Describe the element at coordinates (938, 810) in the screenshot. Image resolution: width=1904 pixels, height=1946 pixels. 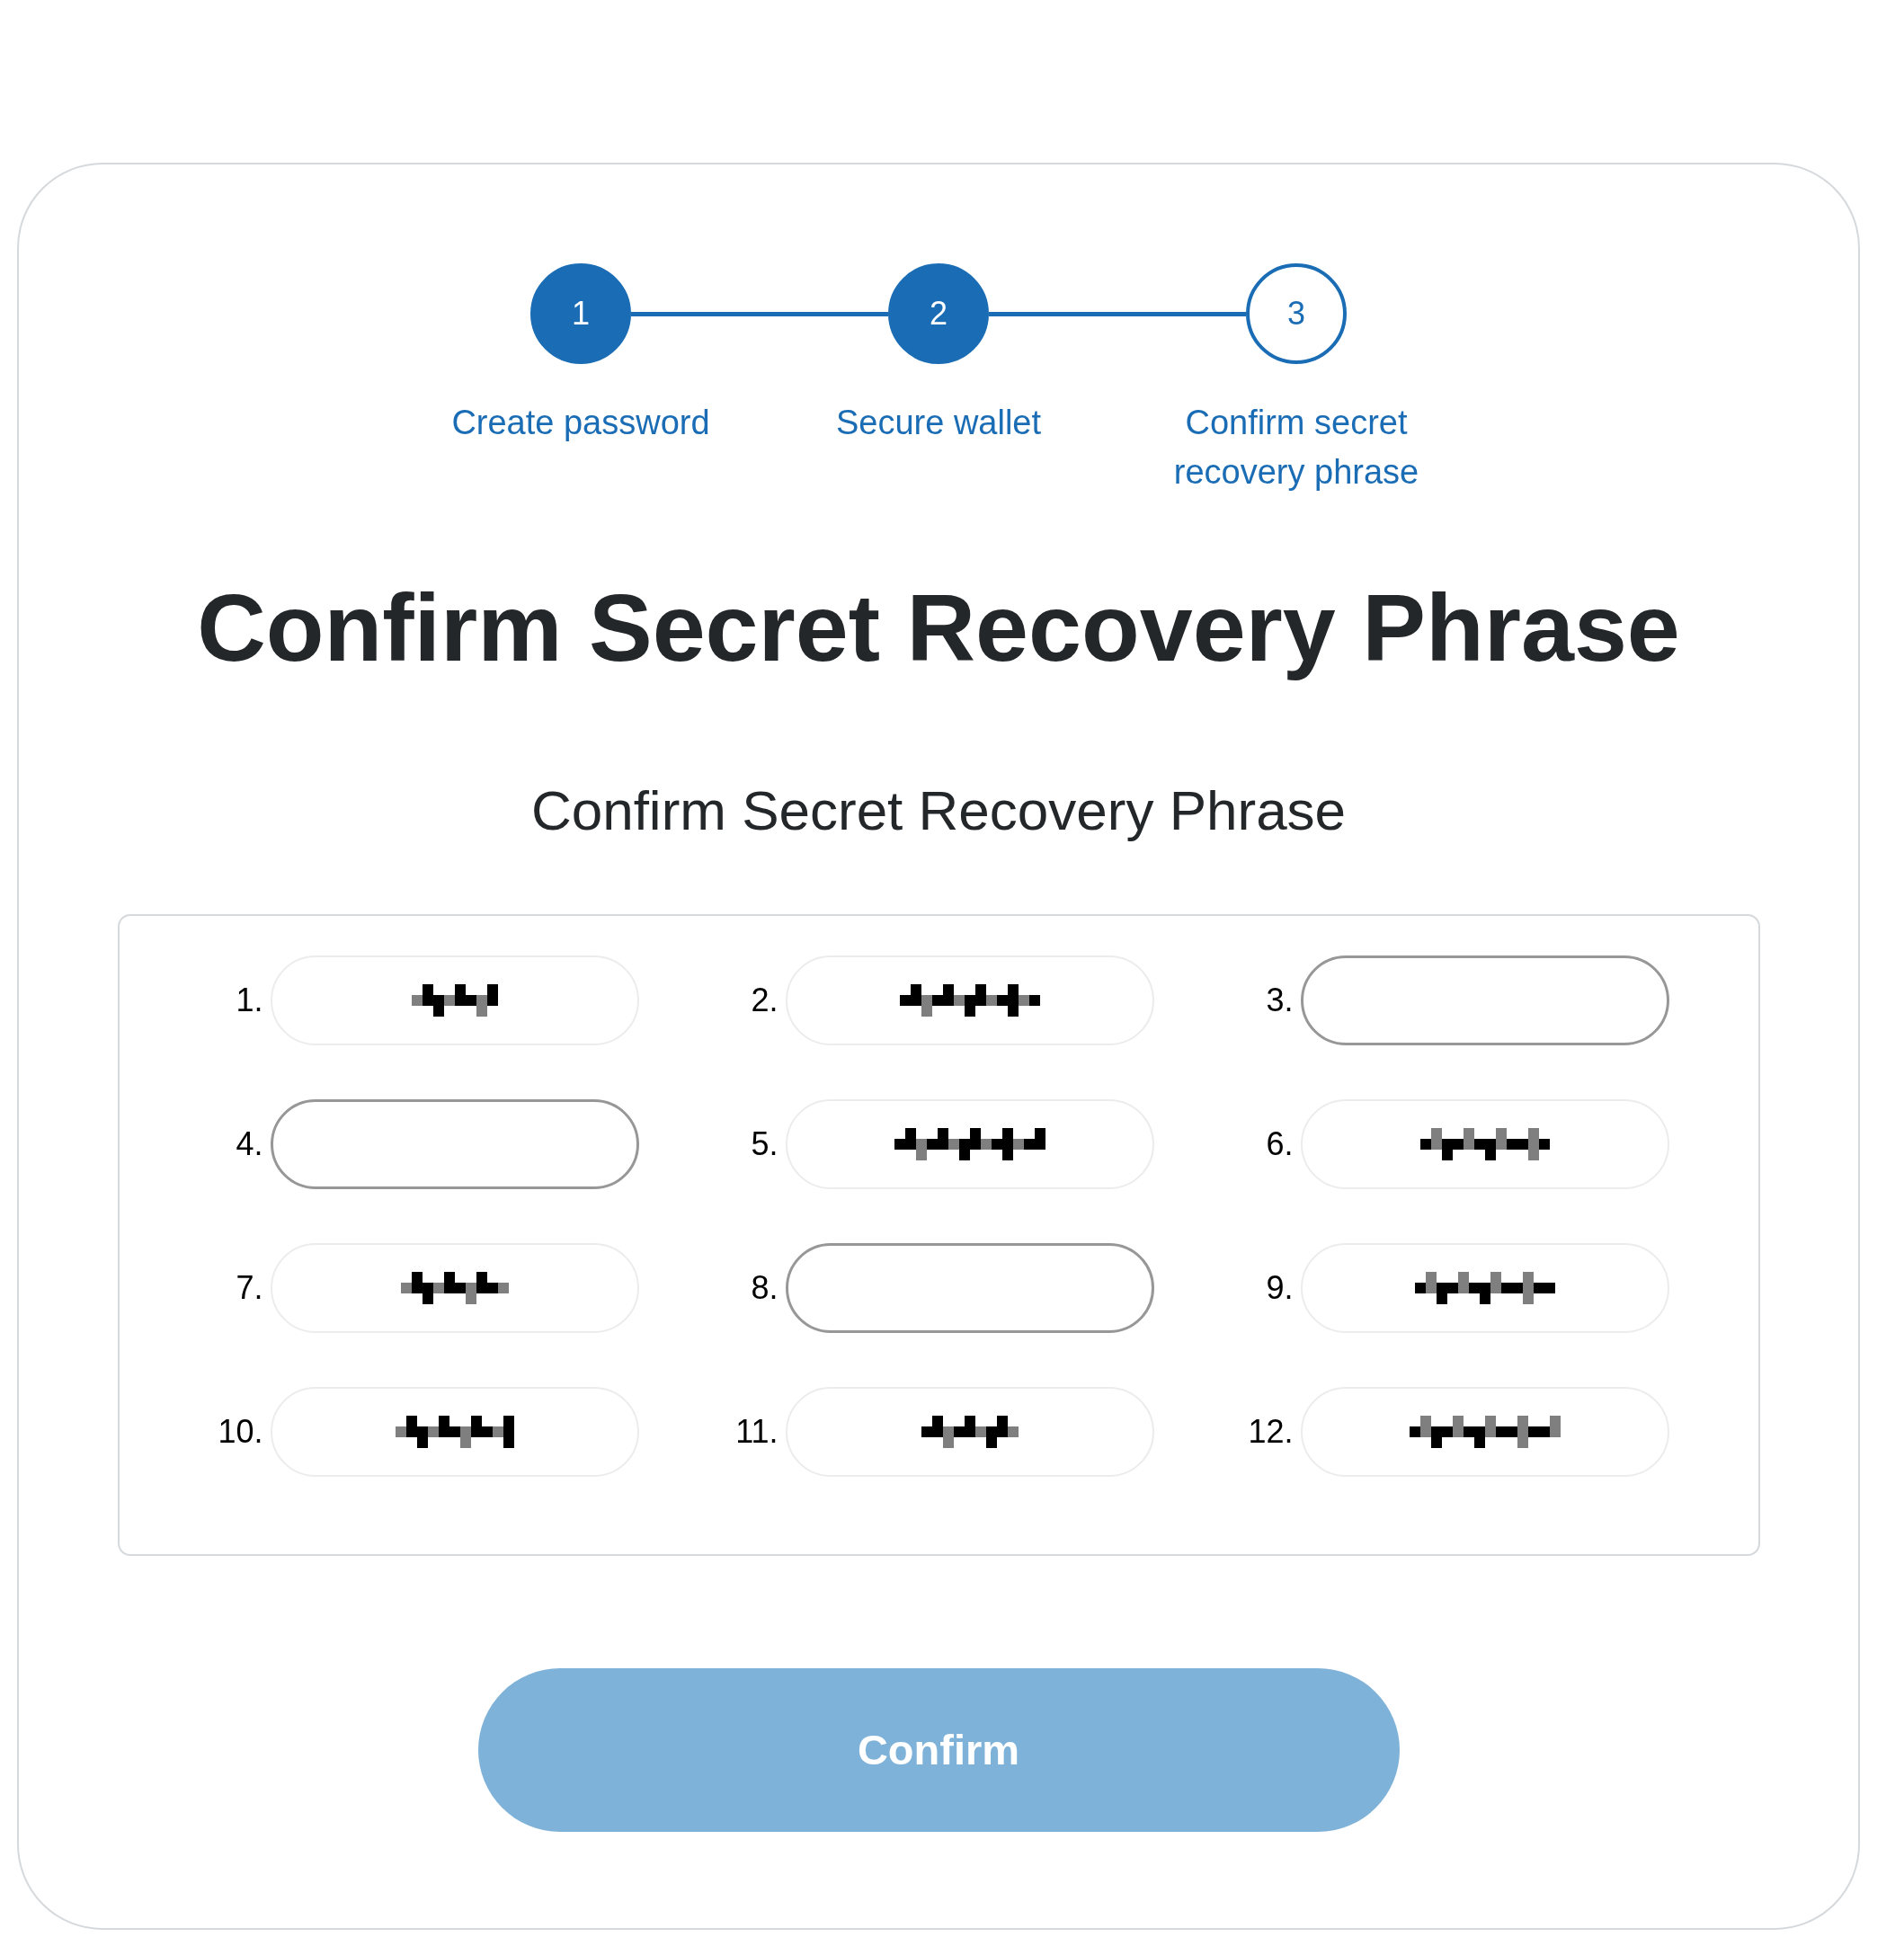
I see `section-heading: Confirm Secret Recovery Phrase` at that location.